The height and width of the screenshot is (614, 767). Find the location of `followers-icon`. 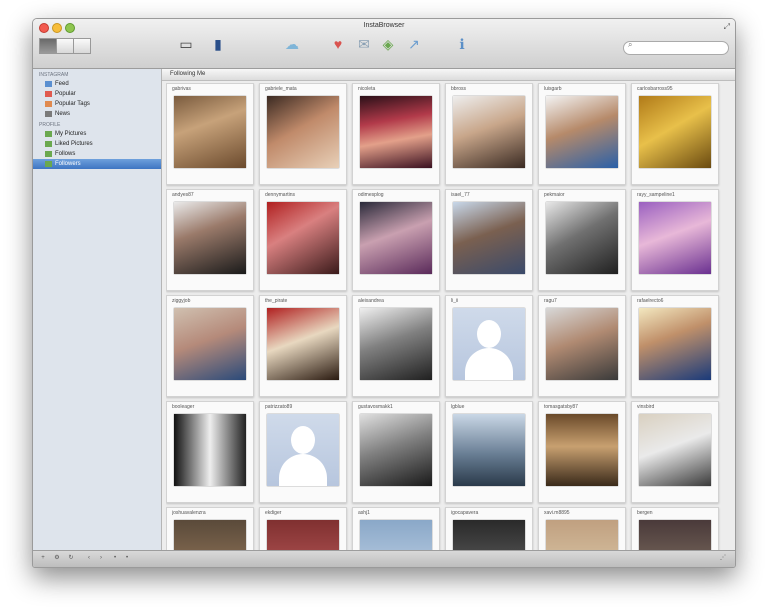

followers-icon is located at coordinates (48, 164).